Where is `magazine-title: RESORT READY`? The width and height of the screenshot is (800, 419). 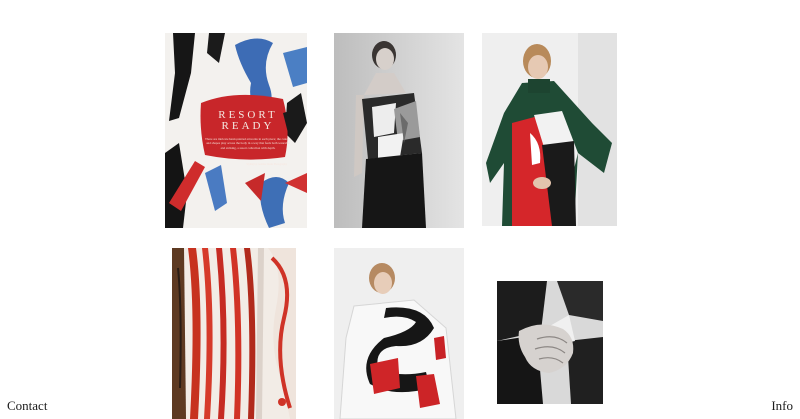
magazine-title: RESORT READY is located at coordinates (248, 121).